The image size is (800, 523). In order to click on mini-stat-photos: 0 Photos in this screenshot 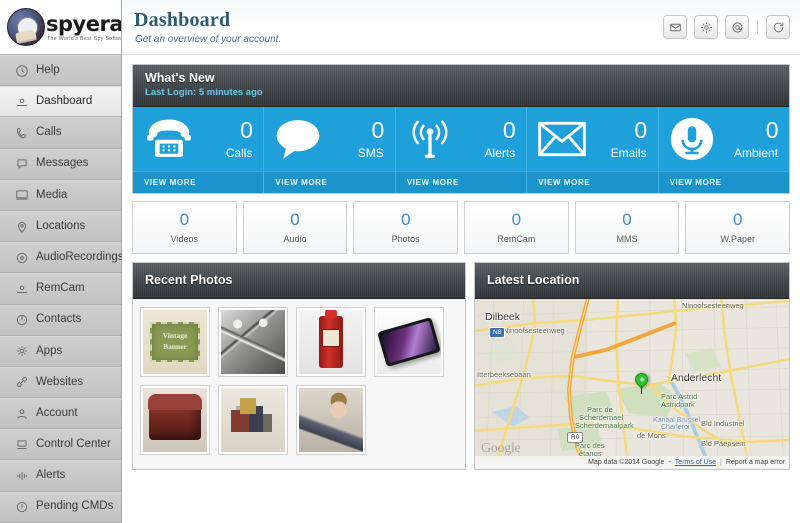, I will do `click(406, 227)`.